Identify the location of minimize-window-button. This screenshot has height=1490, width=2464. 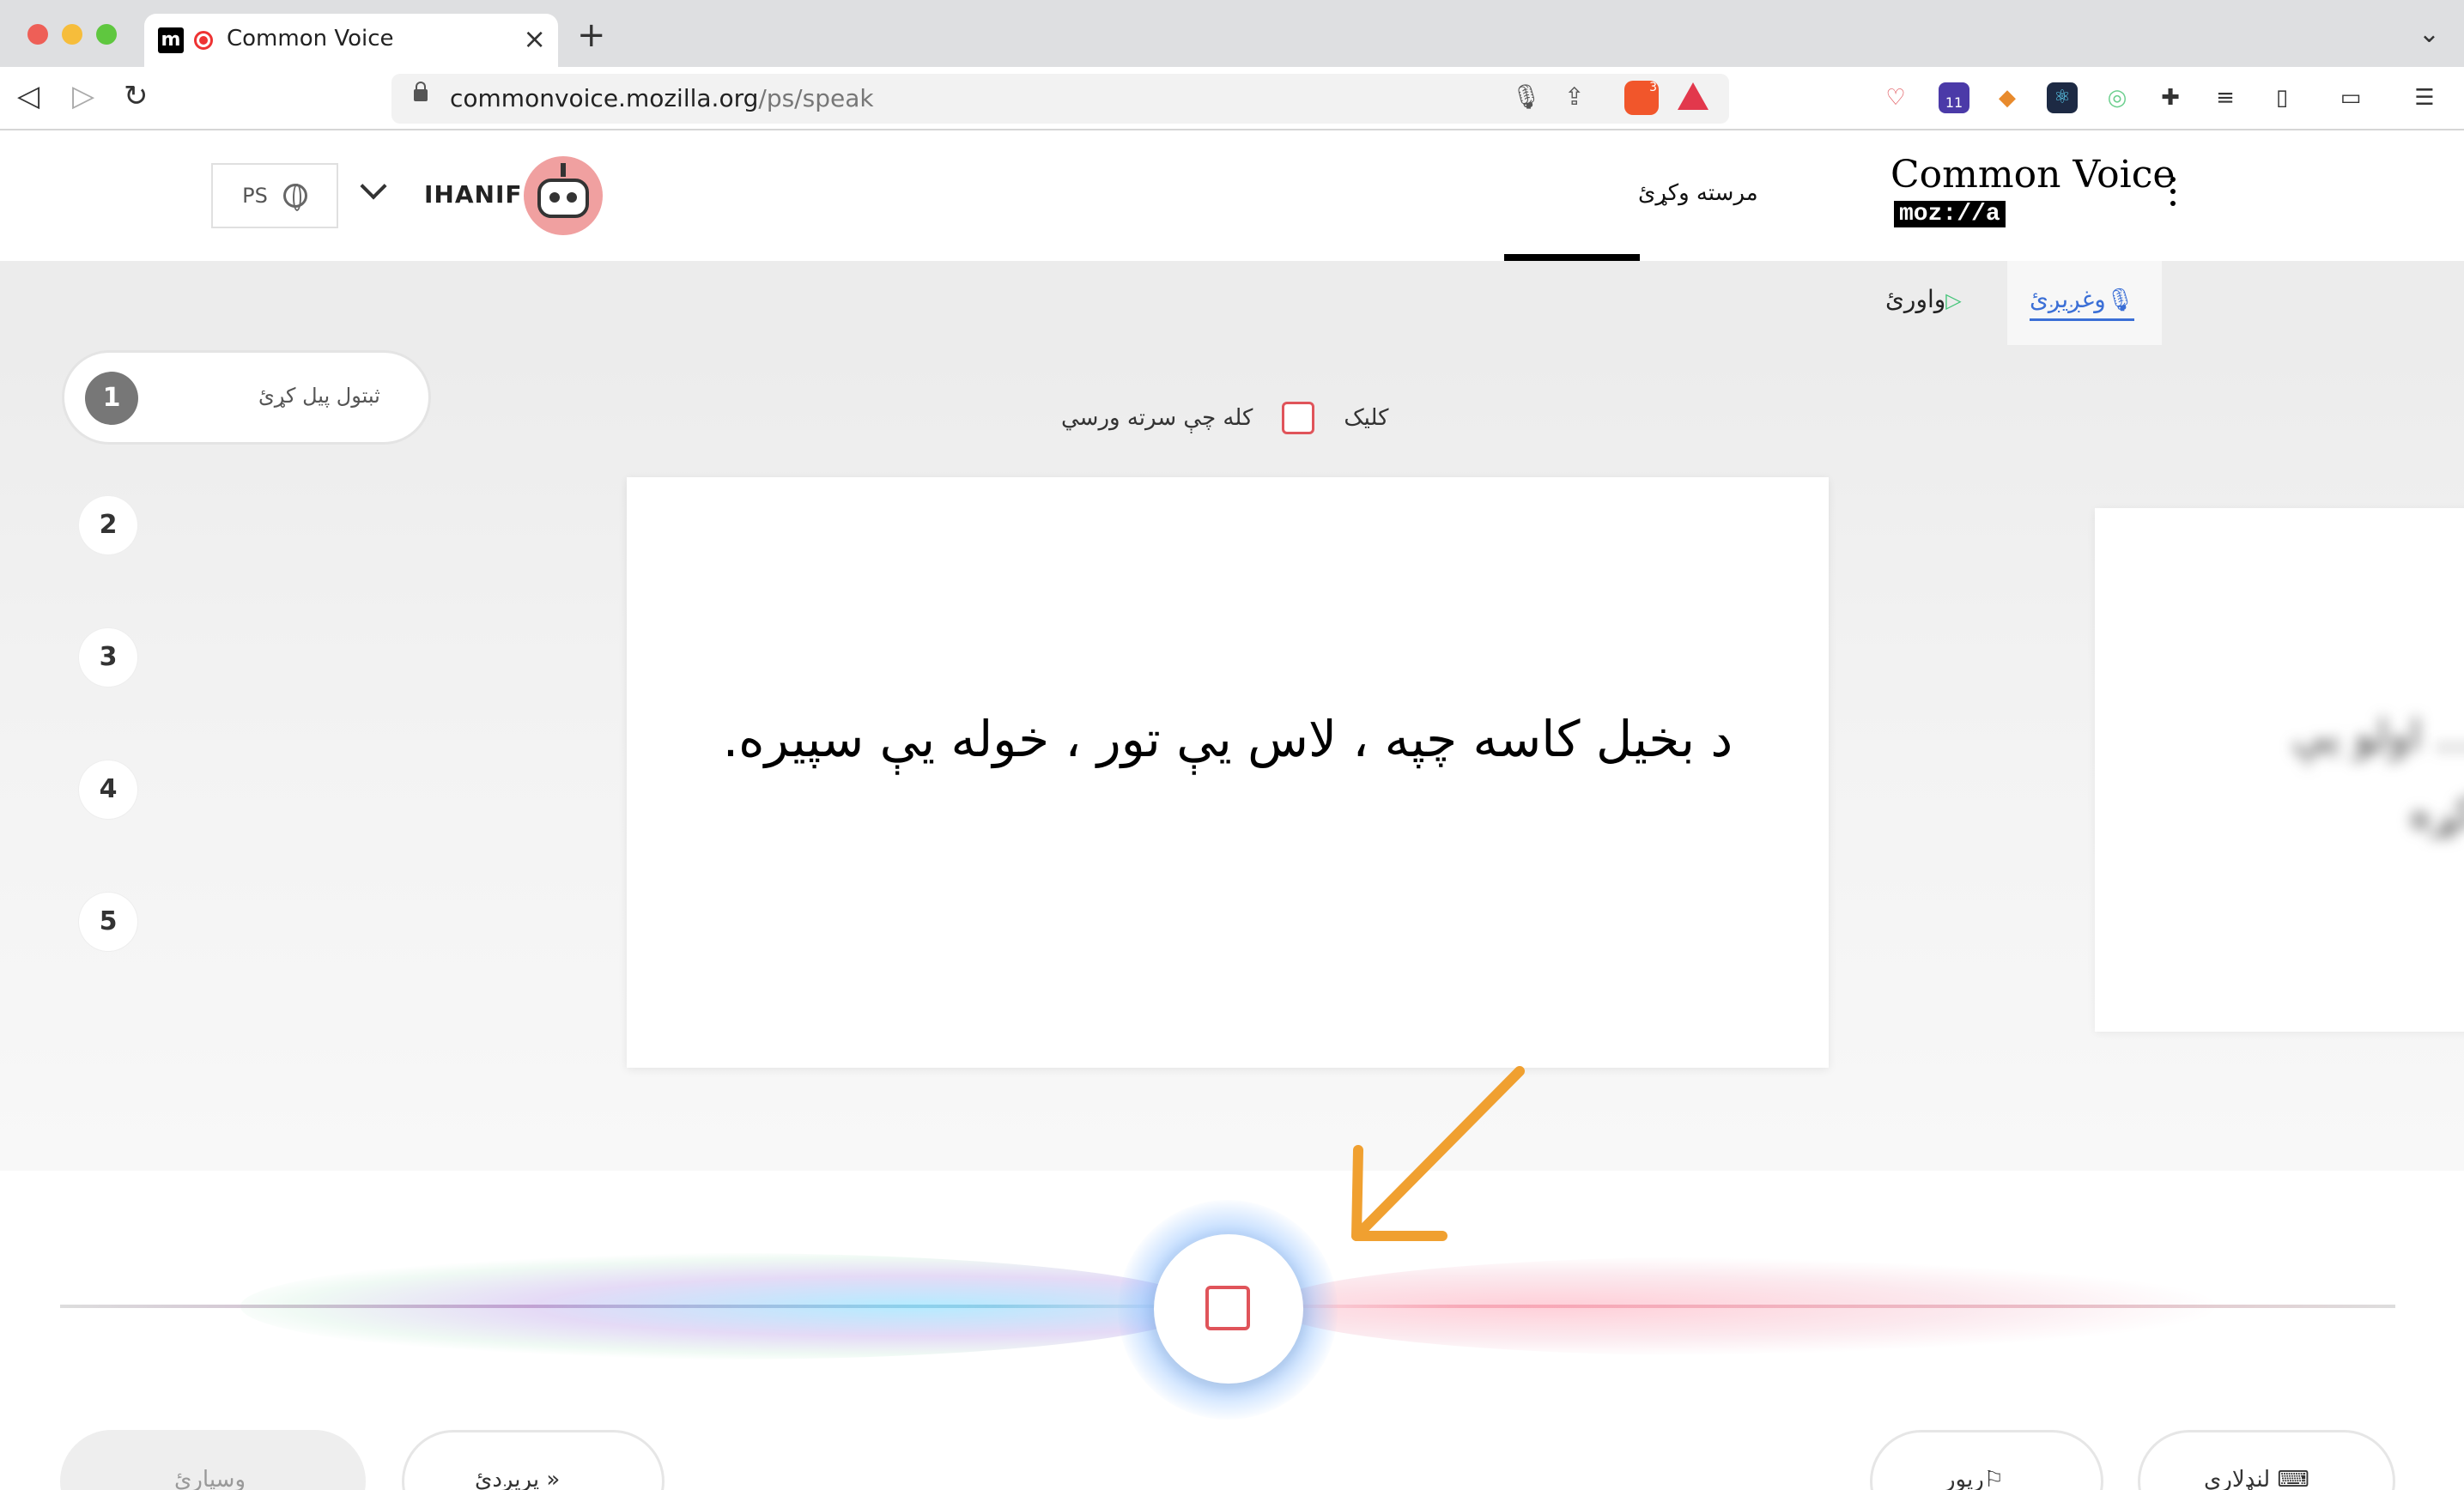
(72, 34).